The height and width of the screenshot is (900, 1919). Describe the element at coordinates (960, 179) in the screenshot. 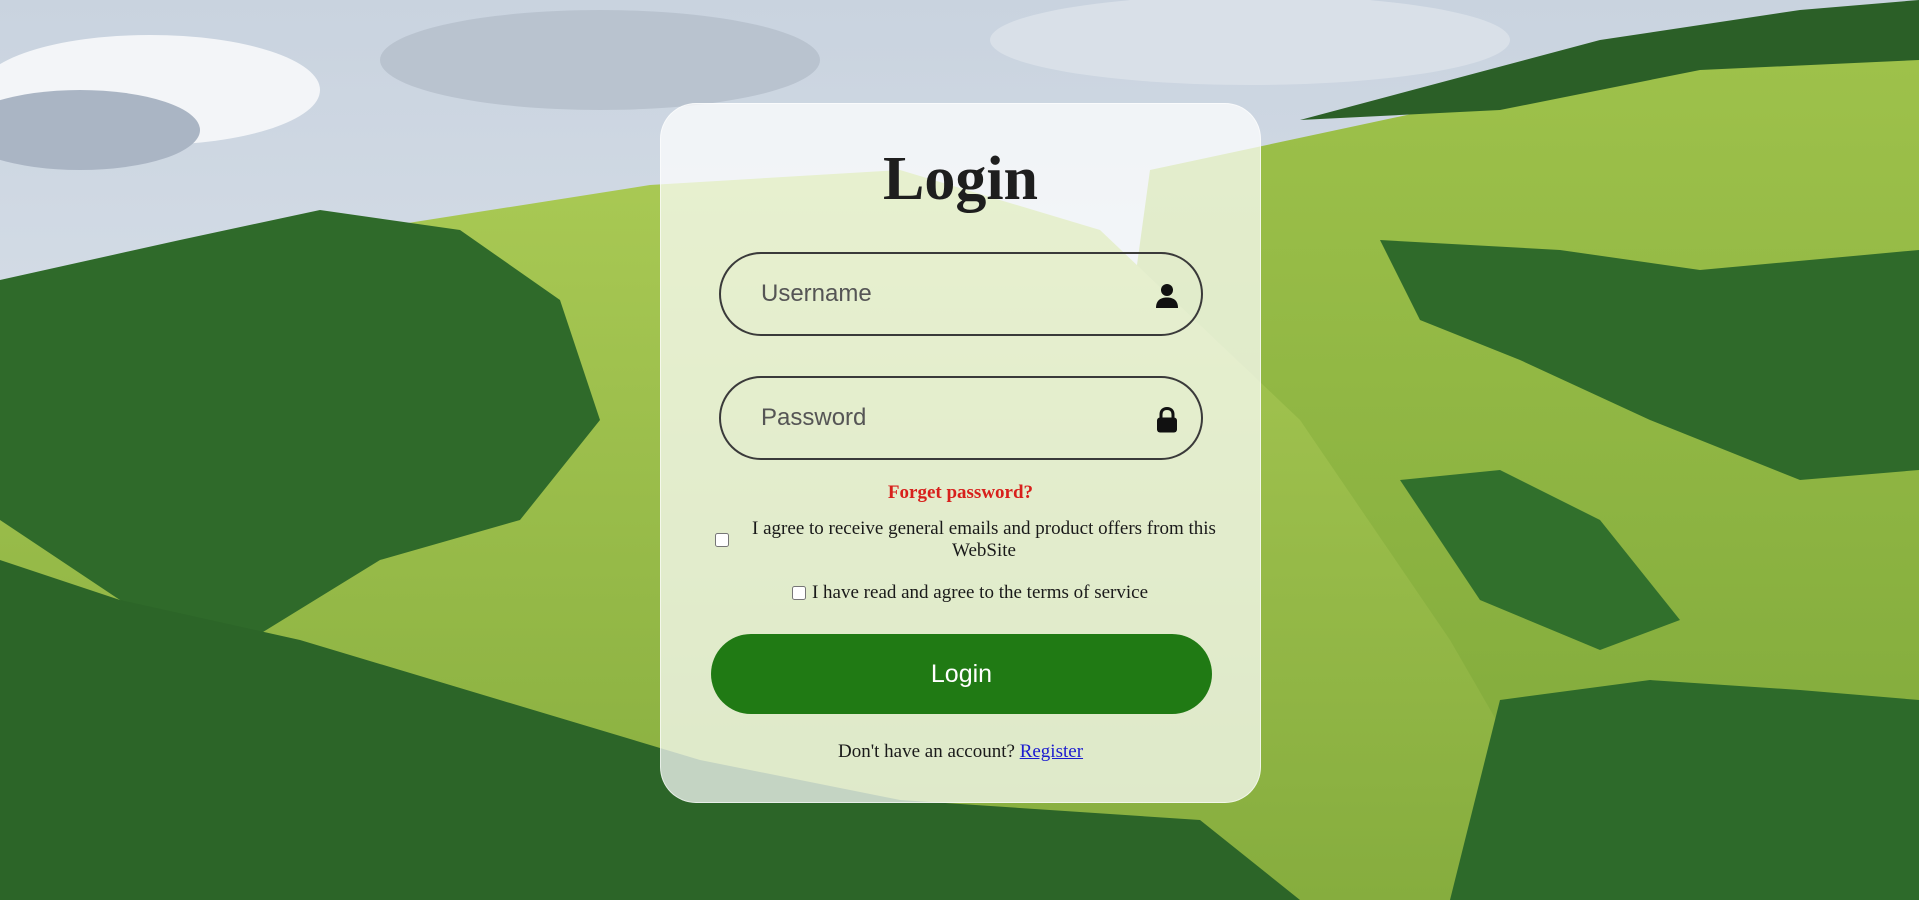

I see `page-title: Login` at that location.